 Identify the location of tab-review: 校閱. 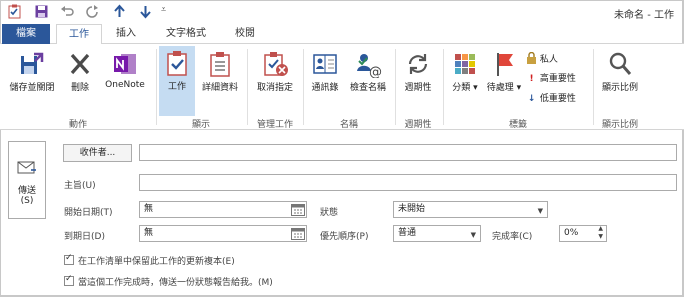
(245, 34).